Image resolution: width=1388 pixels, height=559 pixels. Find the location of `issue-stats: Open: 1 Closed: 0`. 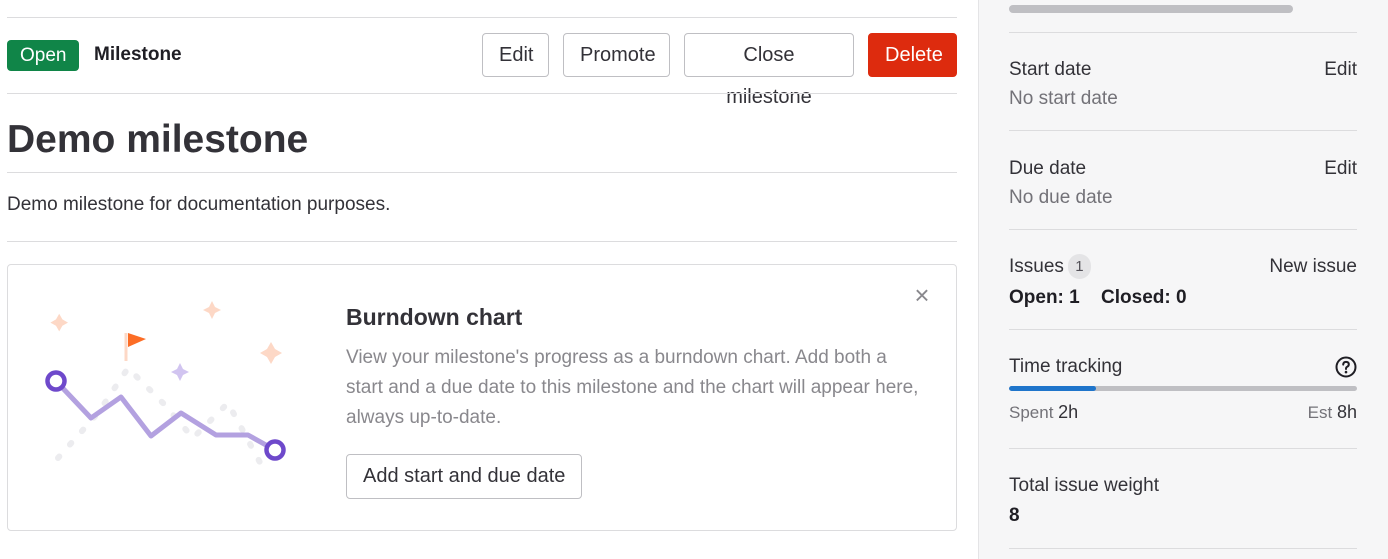

issue-stats: Open: 1 Closed: 0 is located at coordinates (1106, 298).